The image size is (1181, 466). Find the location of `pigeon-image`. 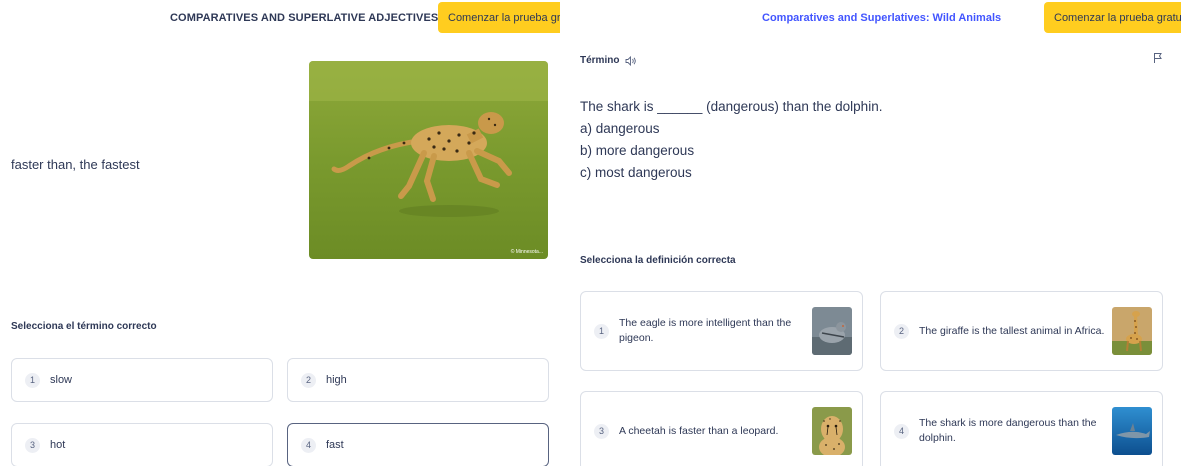

pigeon-image is located at coordinates (832, 331).